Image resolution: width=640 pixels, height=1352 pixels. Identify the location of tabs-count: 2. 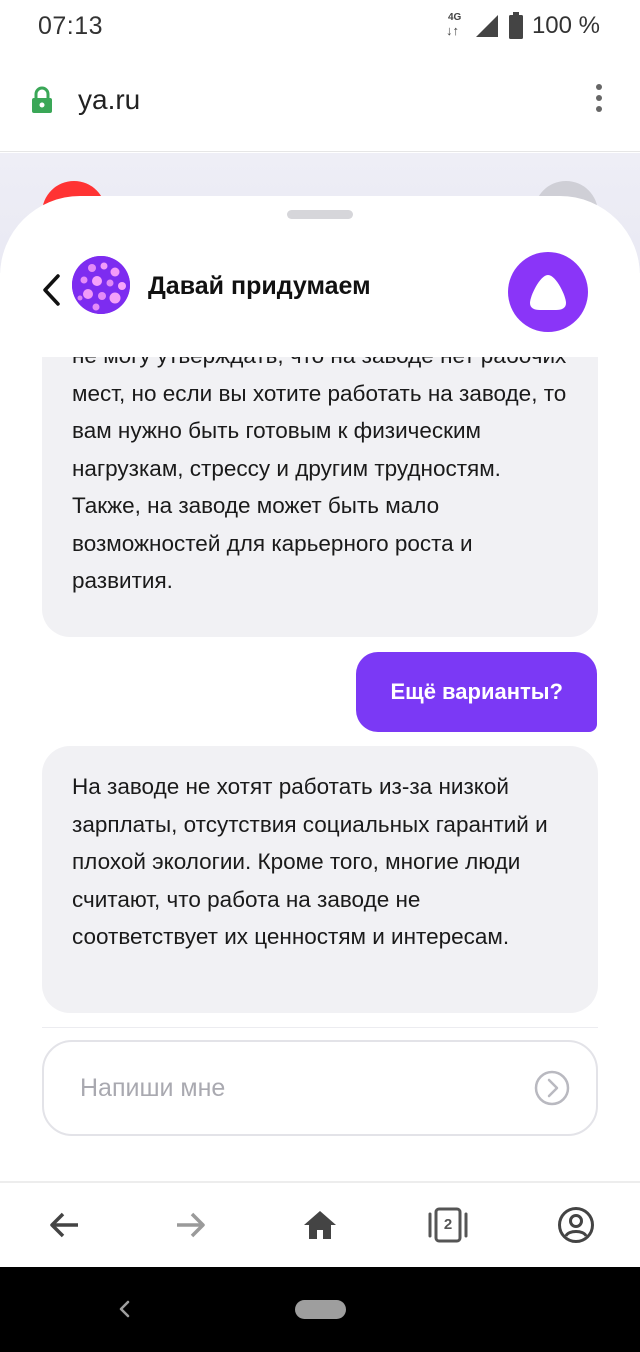
(448, 1224).